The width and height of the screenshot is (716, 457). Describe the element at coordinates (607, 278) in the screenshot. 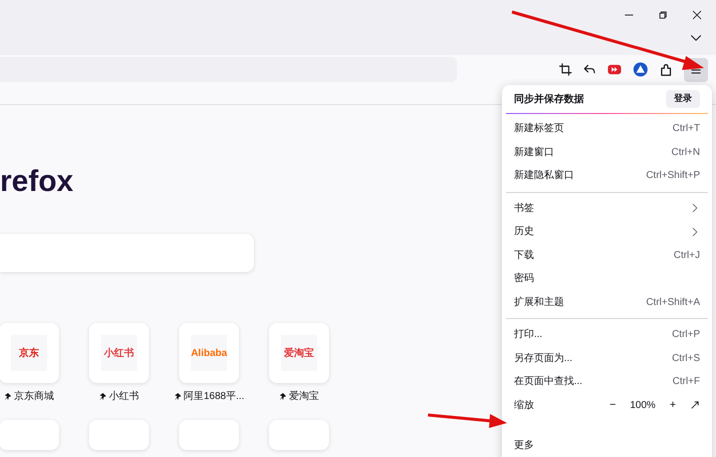

I see `menu-item: 密码` at that location.